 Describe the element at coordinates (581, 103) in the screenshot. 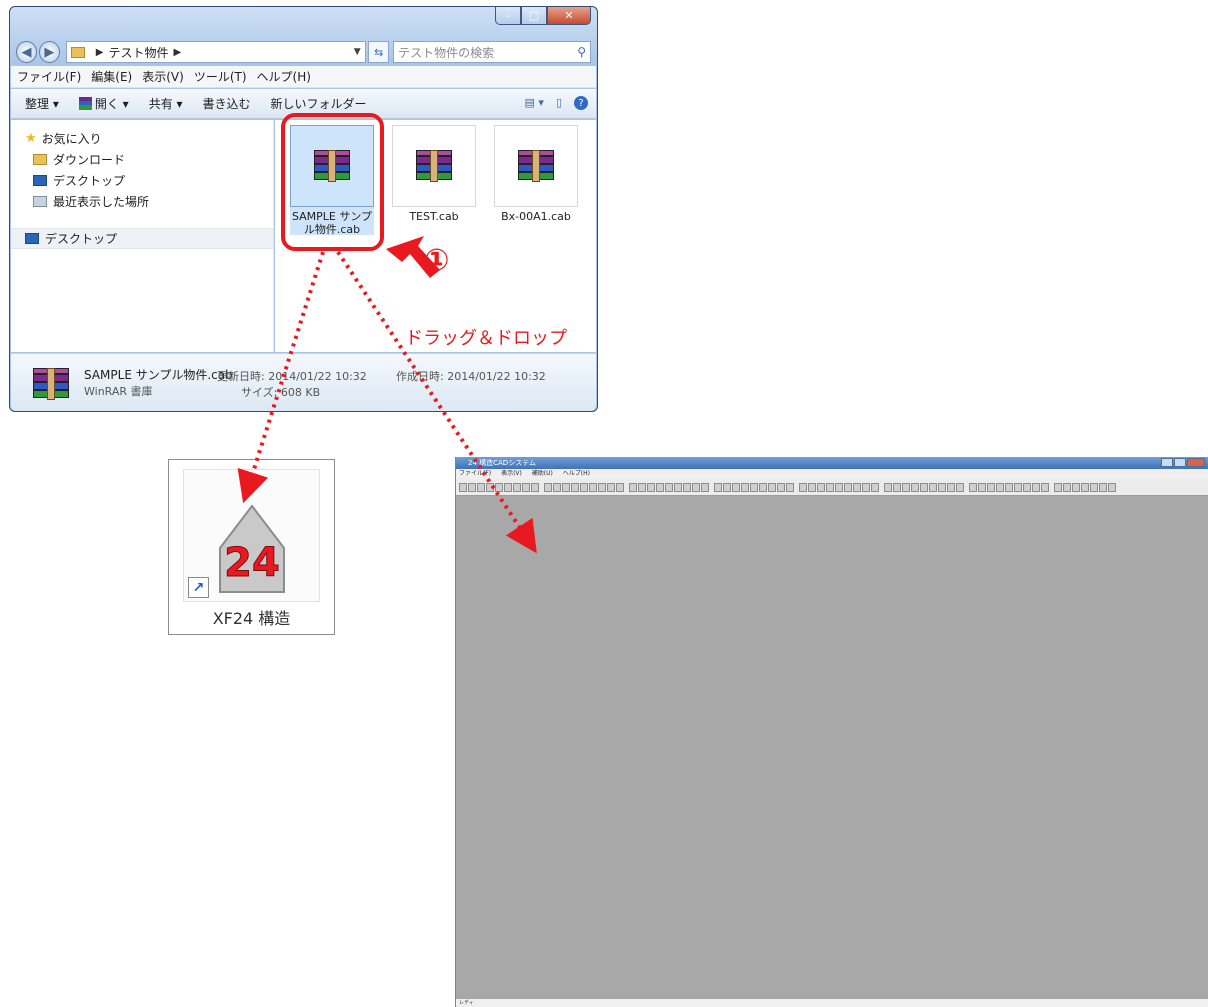

I see `help-icon: ?` at that location.